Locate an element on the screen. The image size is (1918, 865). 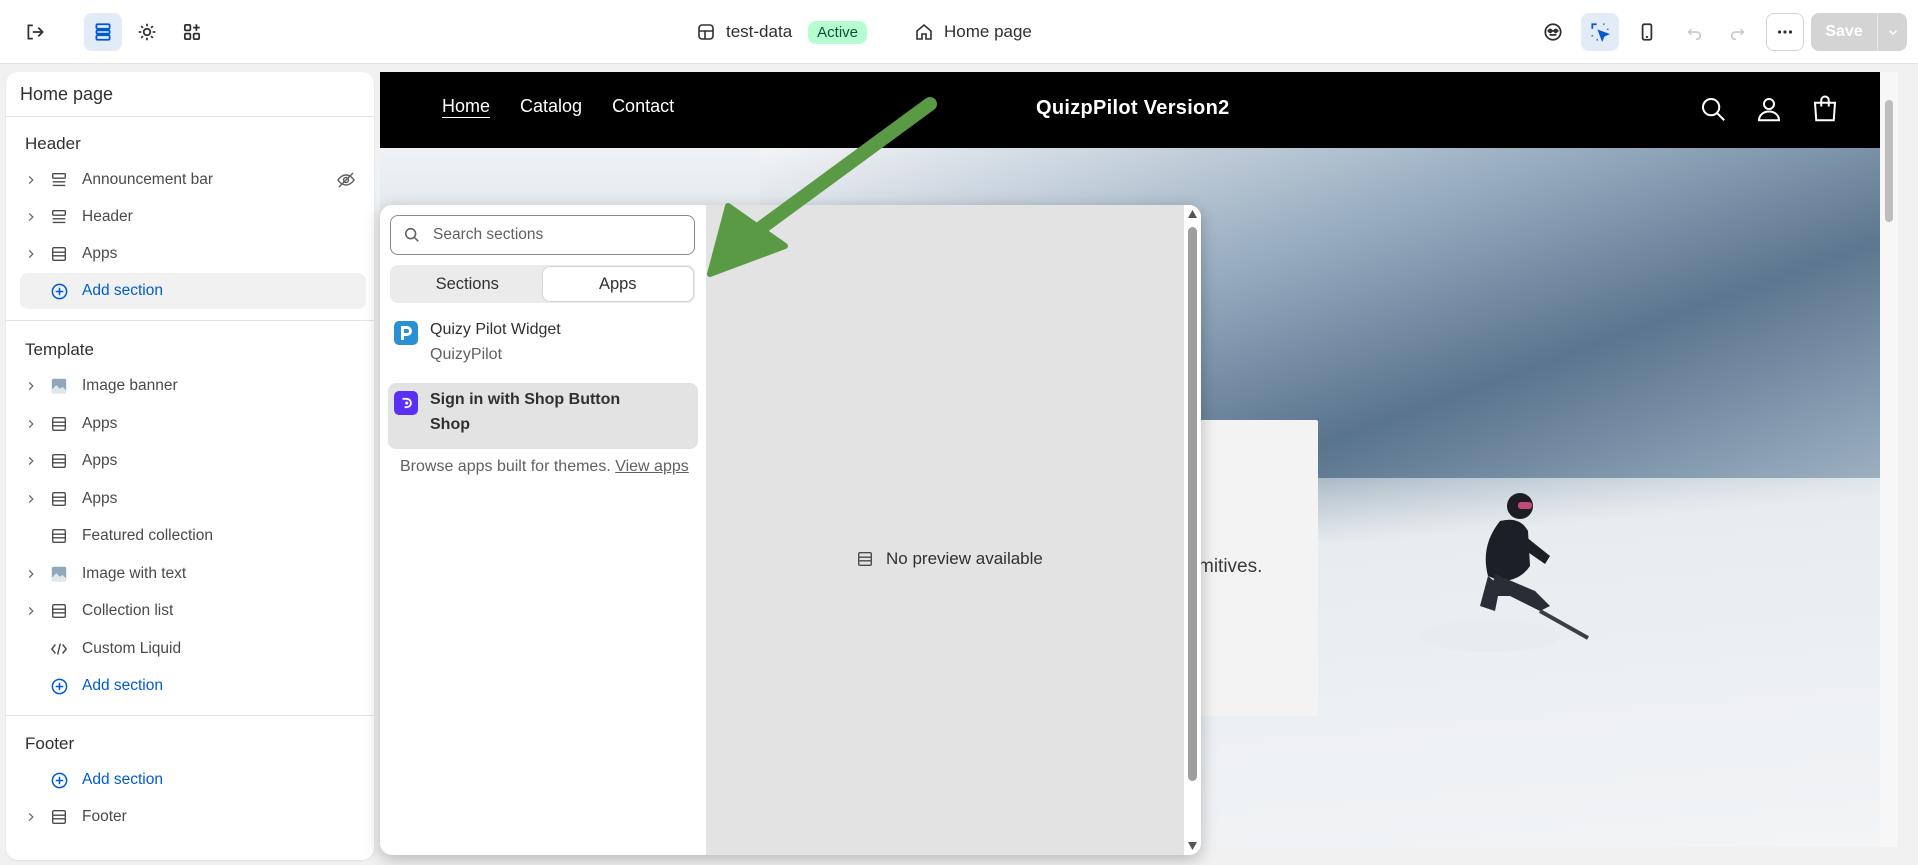
app-item-quizy-pilot: Quizy Pilot Widget QuizyPilot is located at coordinates (543, 346).